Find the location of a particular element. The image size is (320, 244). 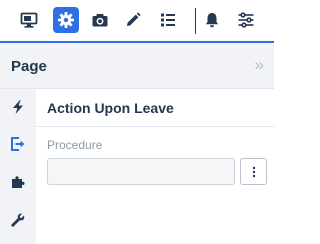

rail-item-leave is located at coordinates (18, 144).